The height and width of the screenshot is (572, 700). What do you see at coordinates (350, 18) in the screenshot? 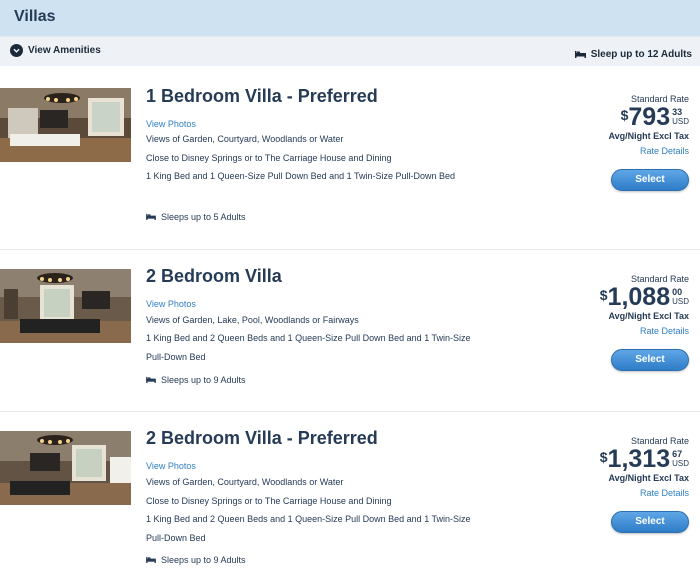
I see `section-header: Villas` at bounding box center [350, 18].